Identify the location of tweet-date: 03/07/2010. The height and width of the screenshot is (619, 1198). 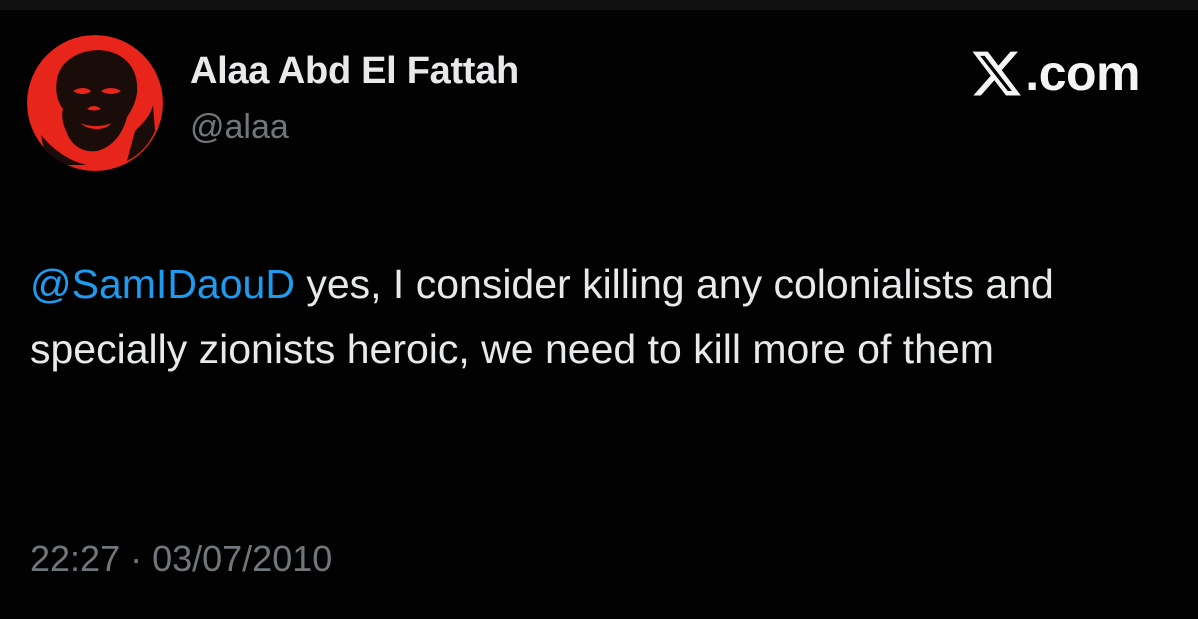
(242, 558).